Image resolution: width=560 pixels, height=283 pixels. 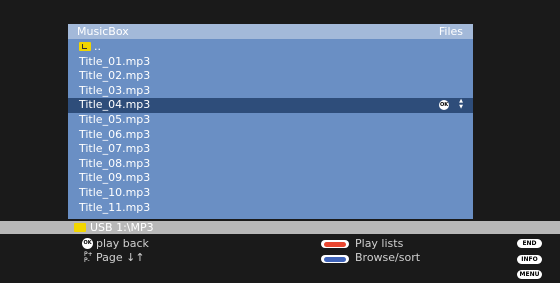 What do you see at coordinates (529, 274) in the screenshot?
I see `menu-key-button: MENU` at bounding box center [529, 274].